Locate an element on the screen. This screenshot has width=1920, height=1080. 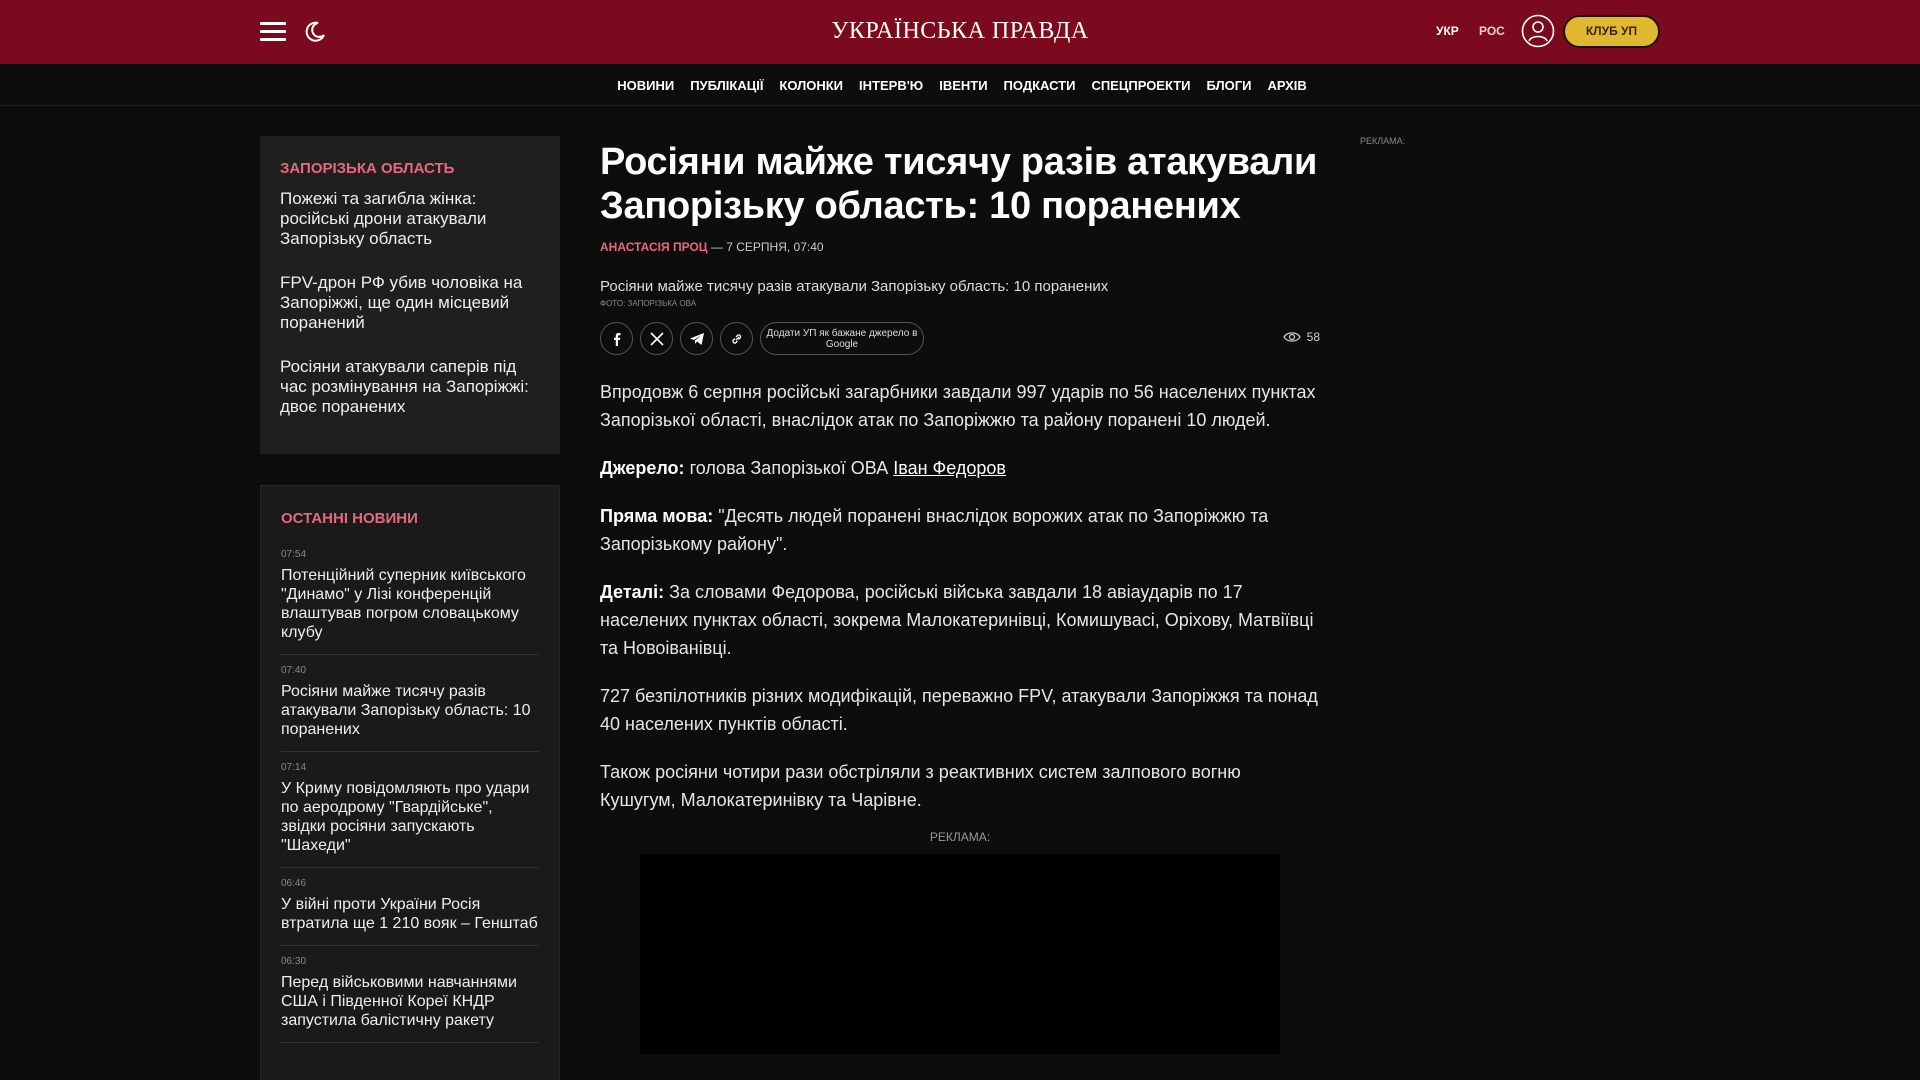
telegram-share-button is located at coordinates (696, 338).